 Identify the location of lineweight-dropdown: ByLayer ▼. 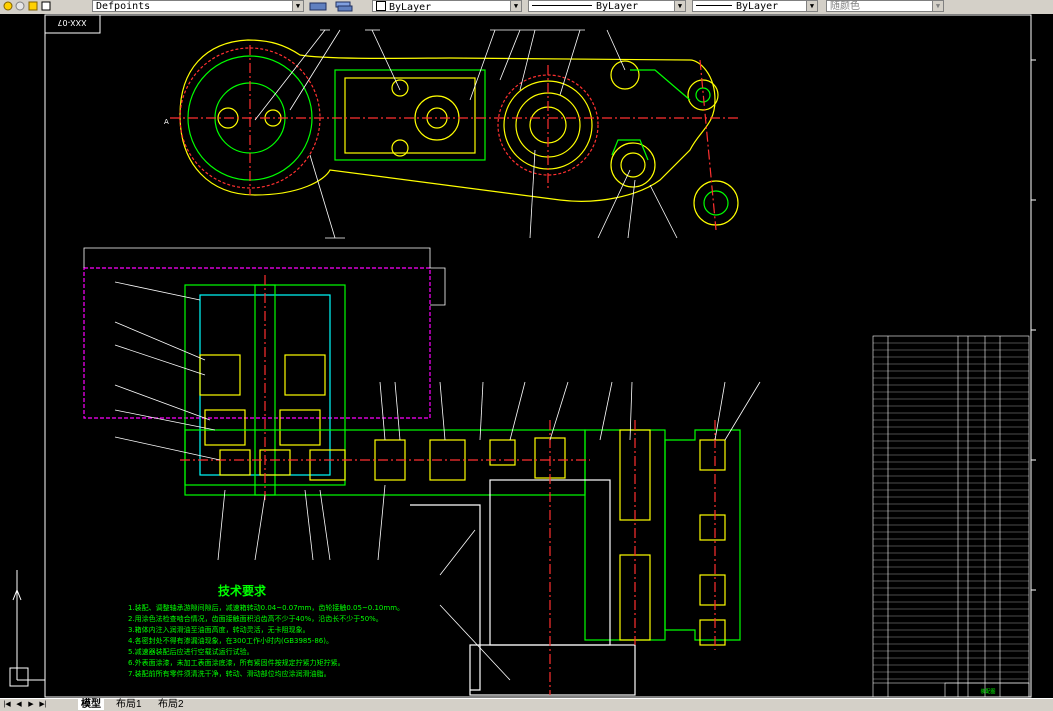
(755, 6).